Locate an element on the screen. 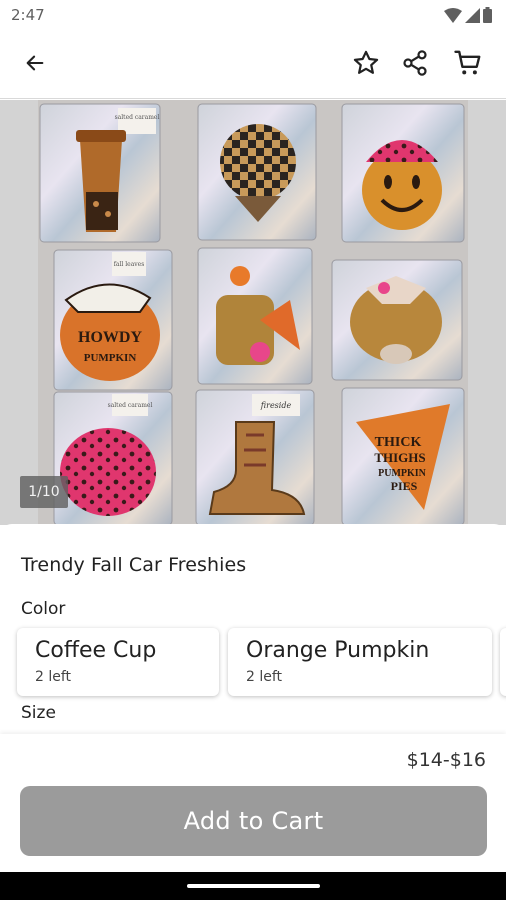 The image size is (506, 900). top-app-bar is located at coordinates (253, 64).